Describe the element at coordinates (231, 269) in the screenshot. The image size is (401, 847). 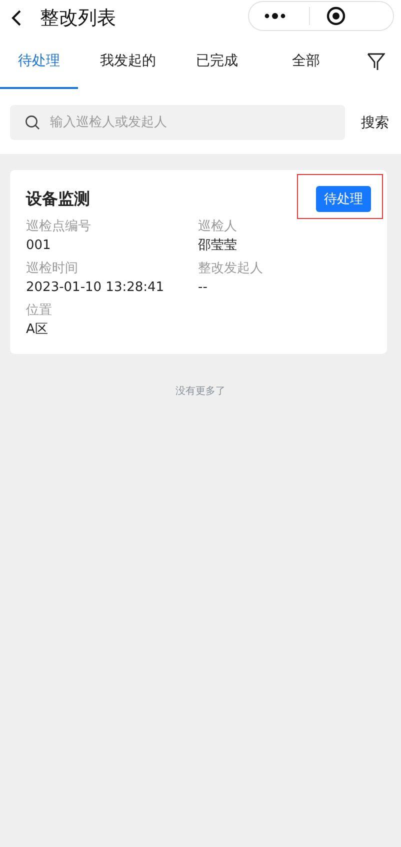
I see `field-label: 整改发起人` at that location.